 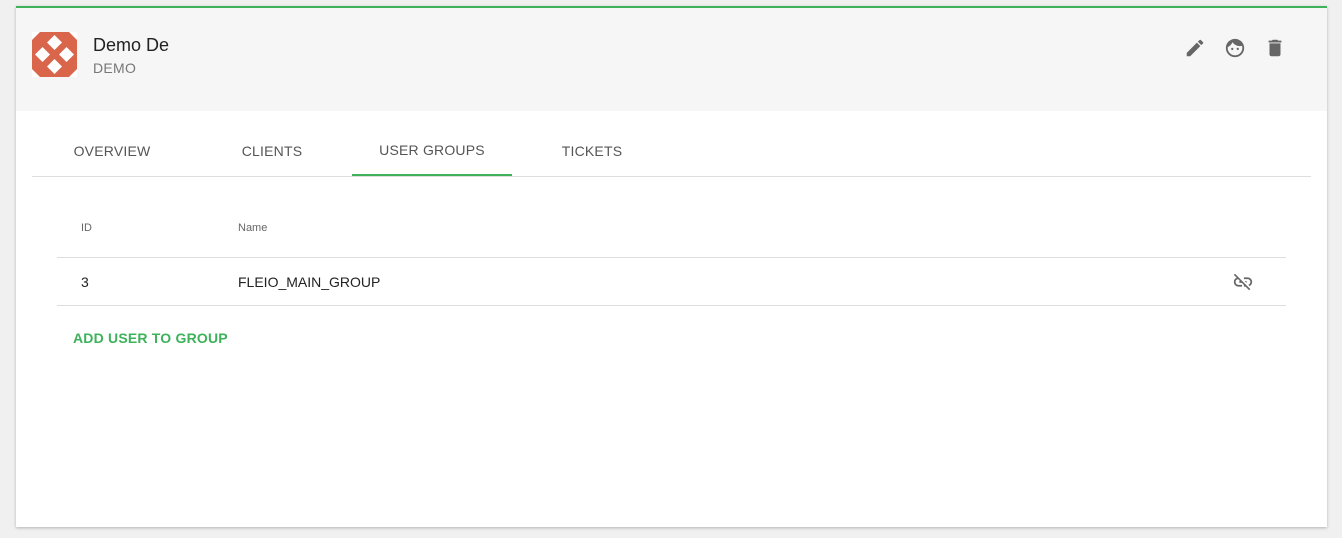 I want to click on pencil-icon, so click(x=1195, y=48).